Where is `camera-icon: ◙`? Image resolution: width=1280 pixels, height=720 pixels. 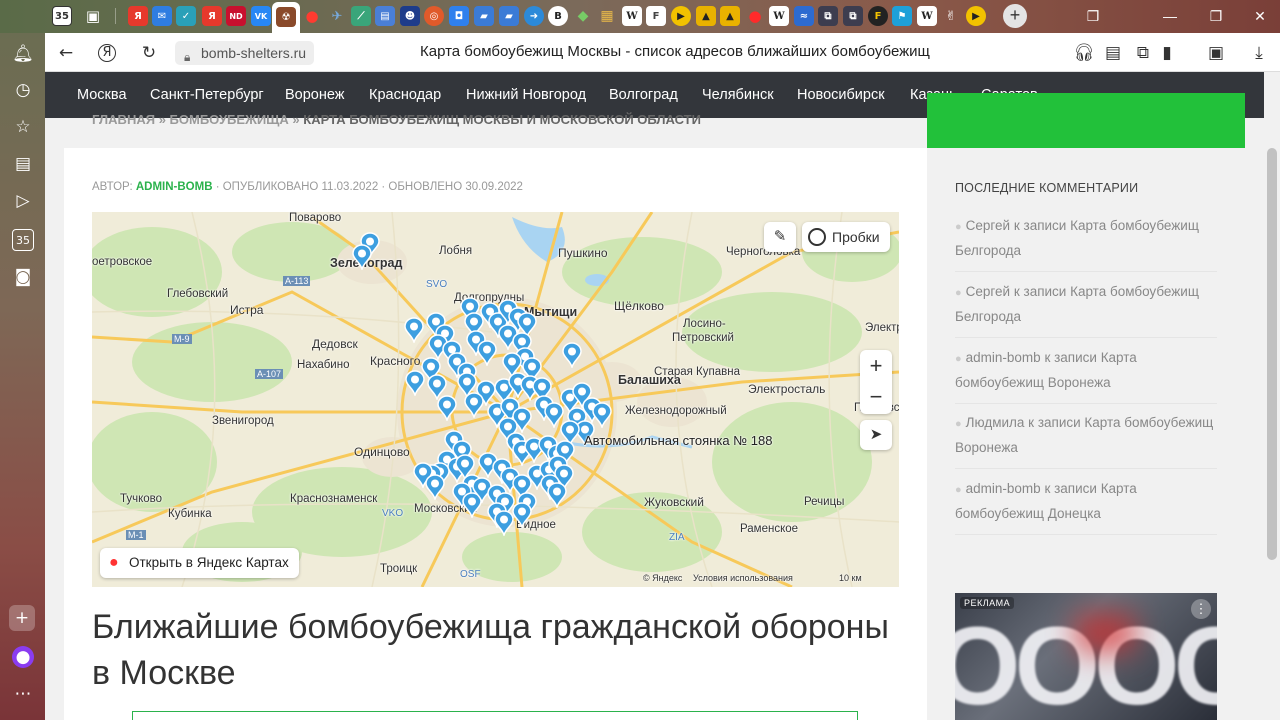
camera-icon: ◙ is located at coordinates (23, 277).